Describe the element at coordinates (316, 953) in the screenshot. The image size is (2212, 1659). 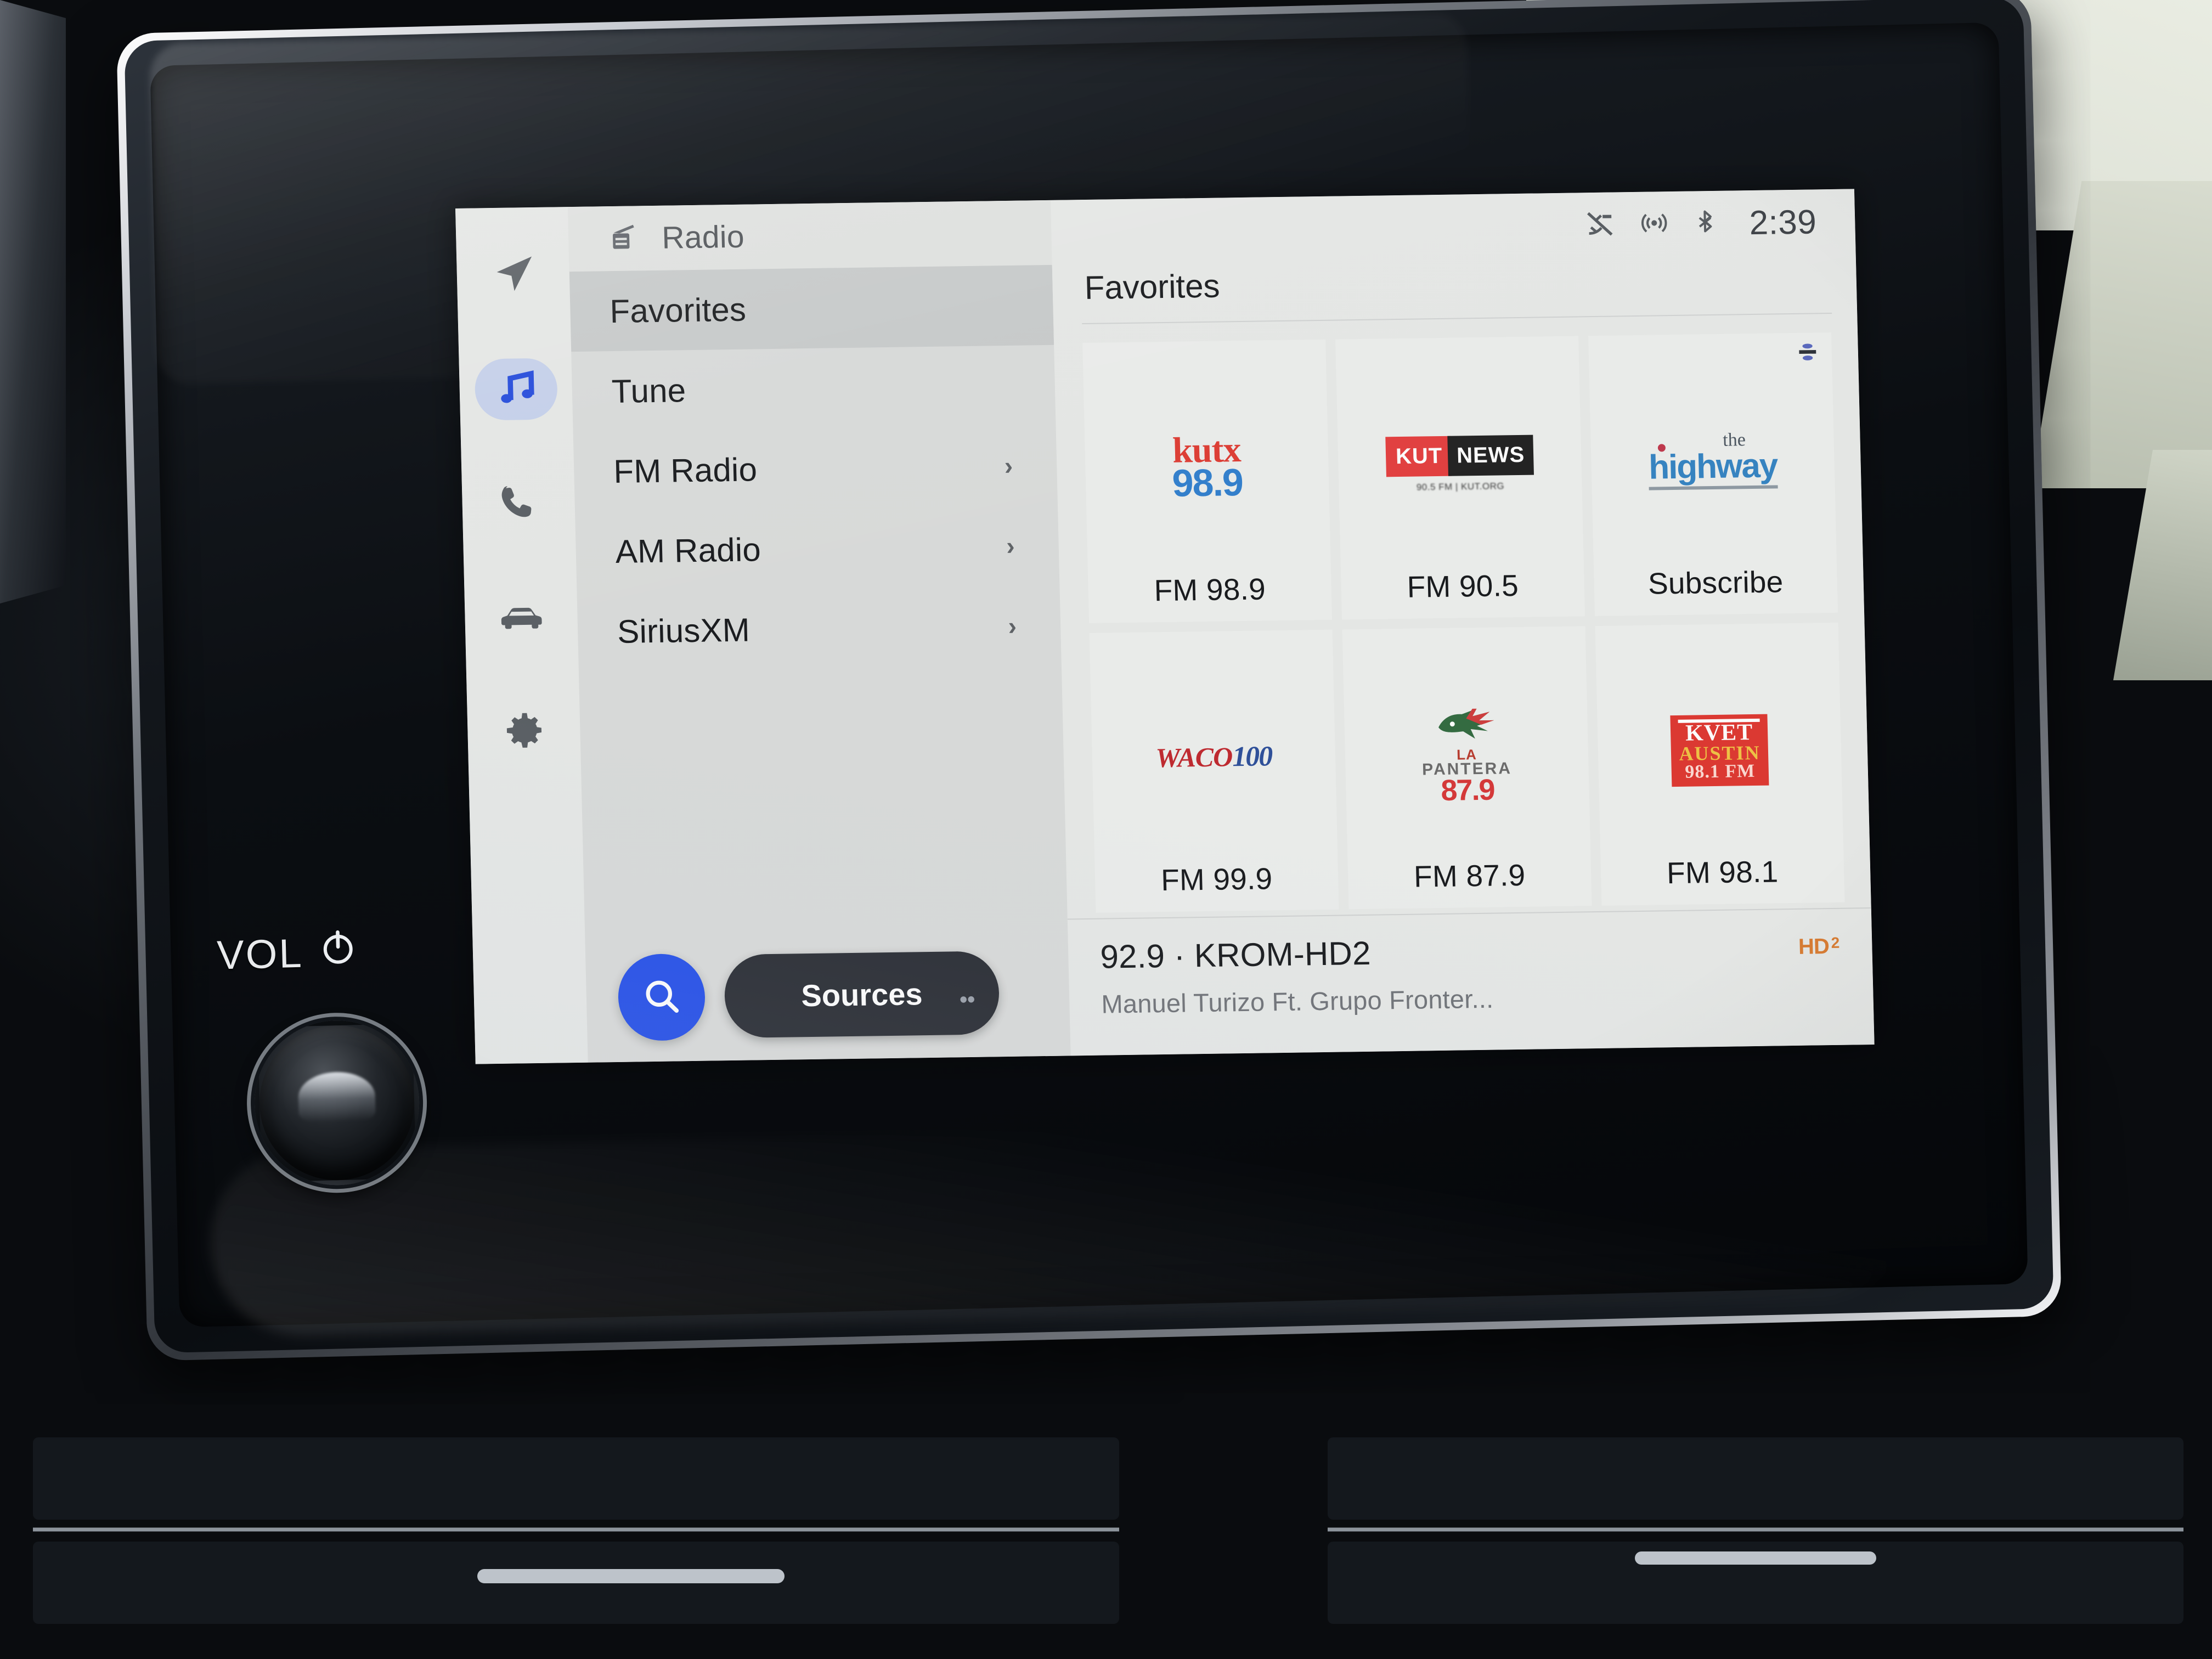
I see `volume-label-group: VOL` at that location.